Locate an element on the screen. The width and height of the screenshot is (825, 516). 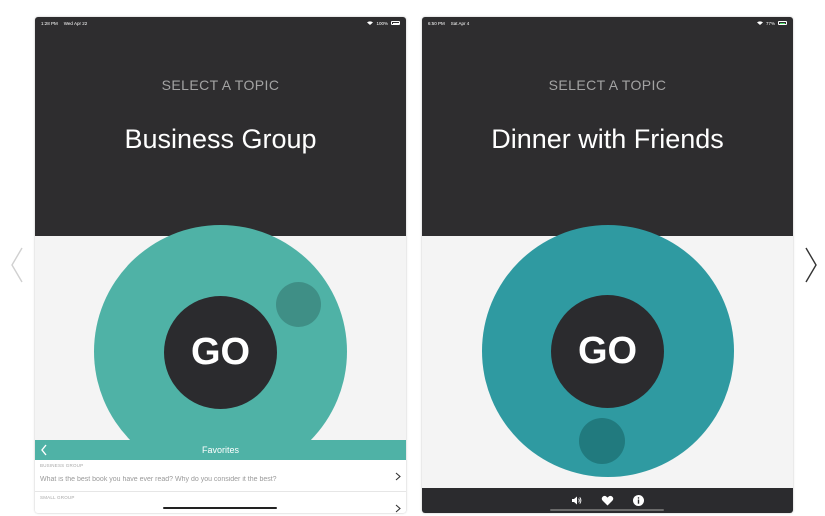
heart-icon is located at coordinates (607, 500).